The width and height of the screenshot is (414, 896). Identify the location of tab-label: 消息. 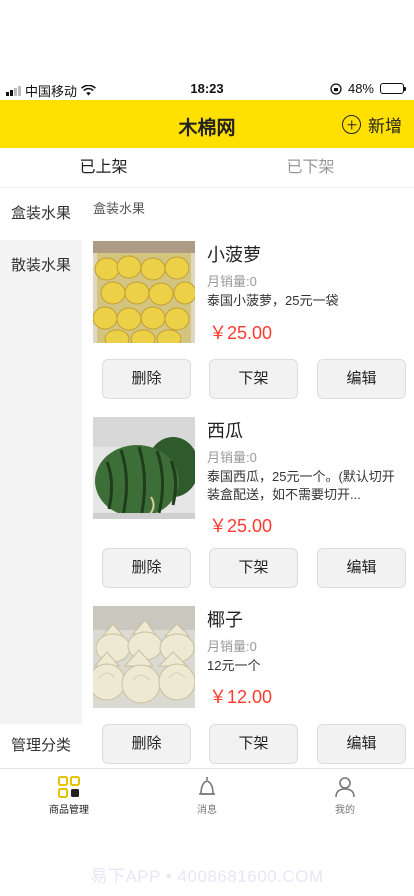
(207, 810).